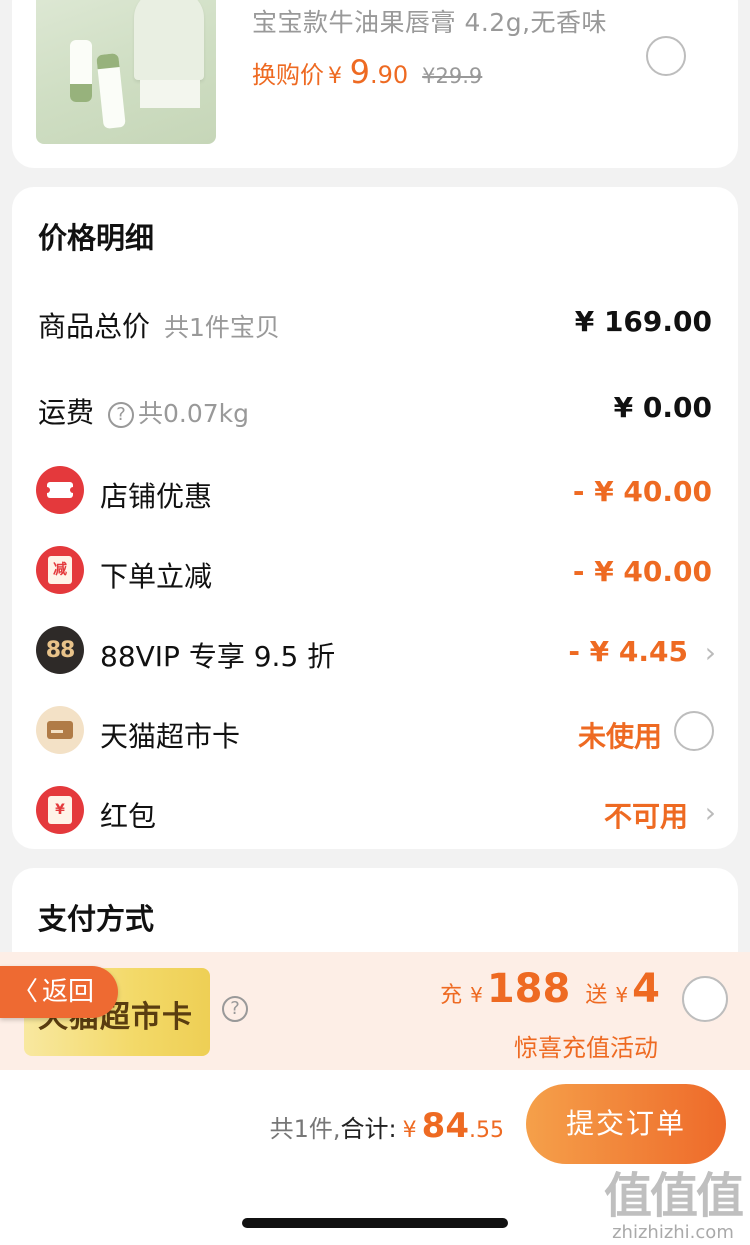 Image resolution: width=750 pixels, height=1245 pixels. What do you see at coordinates (596, 995) in the screenshot?
I see `gift-label: 送` at bounding box center [596, 995].